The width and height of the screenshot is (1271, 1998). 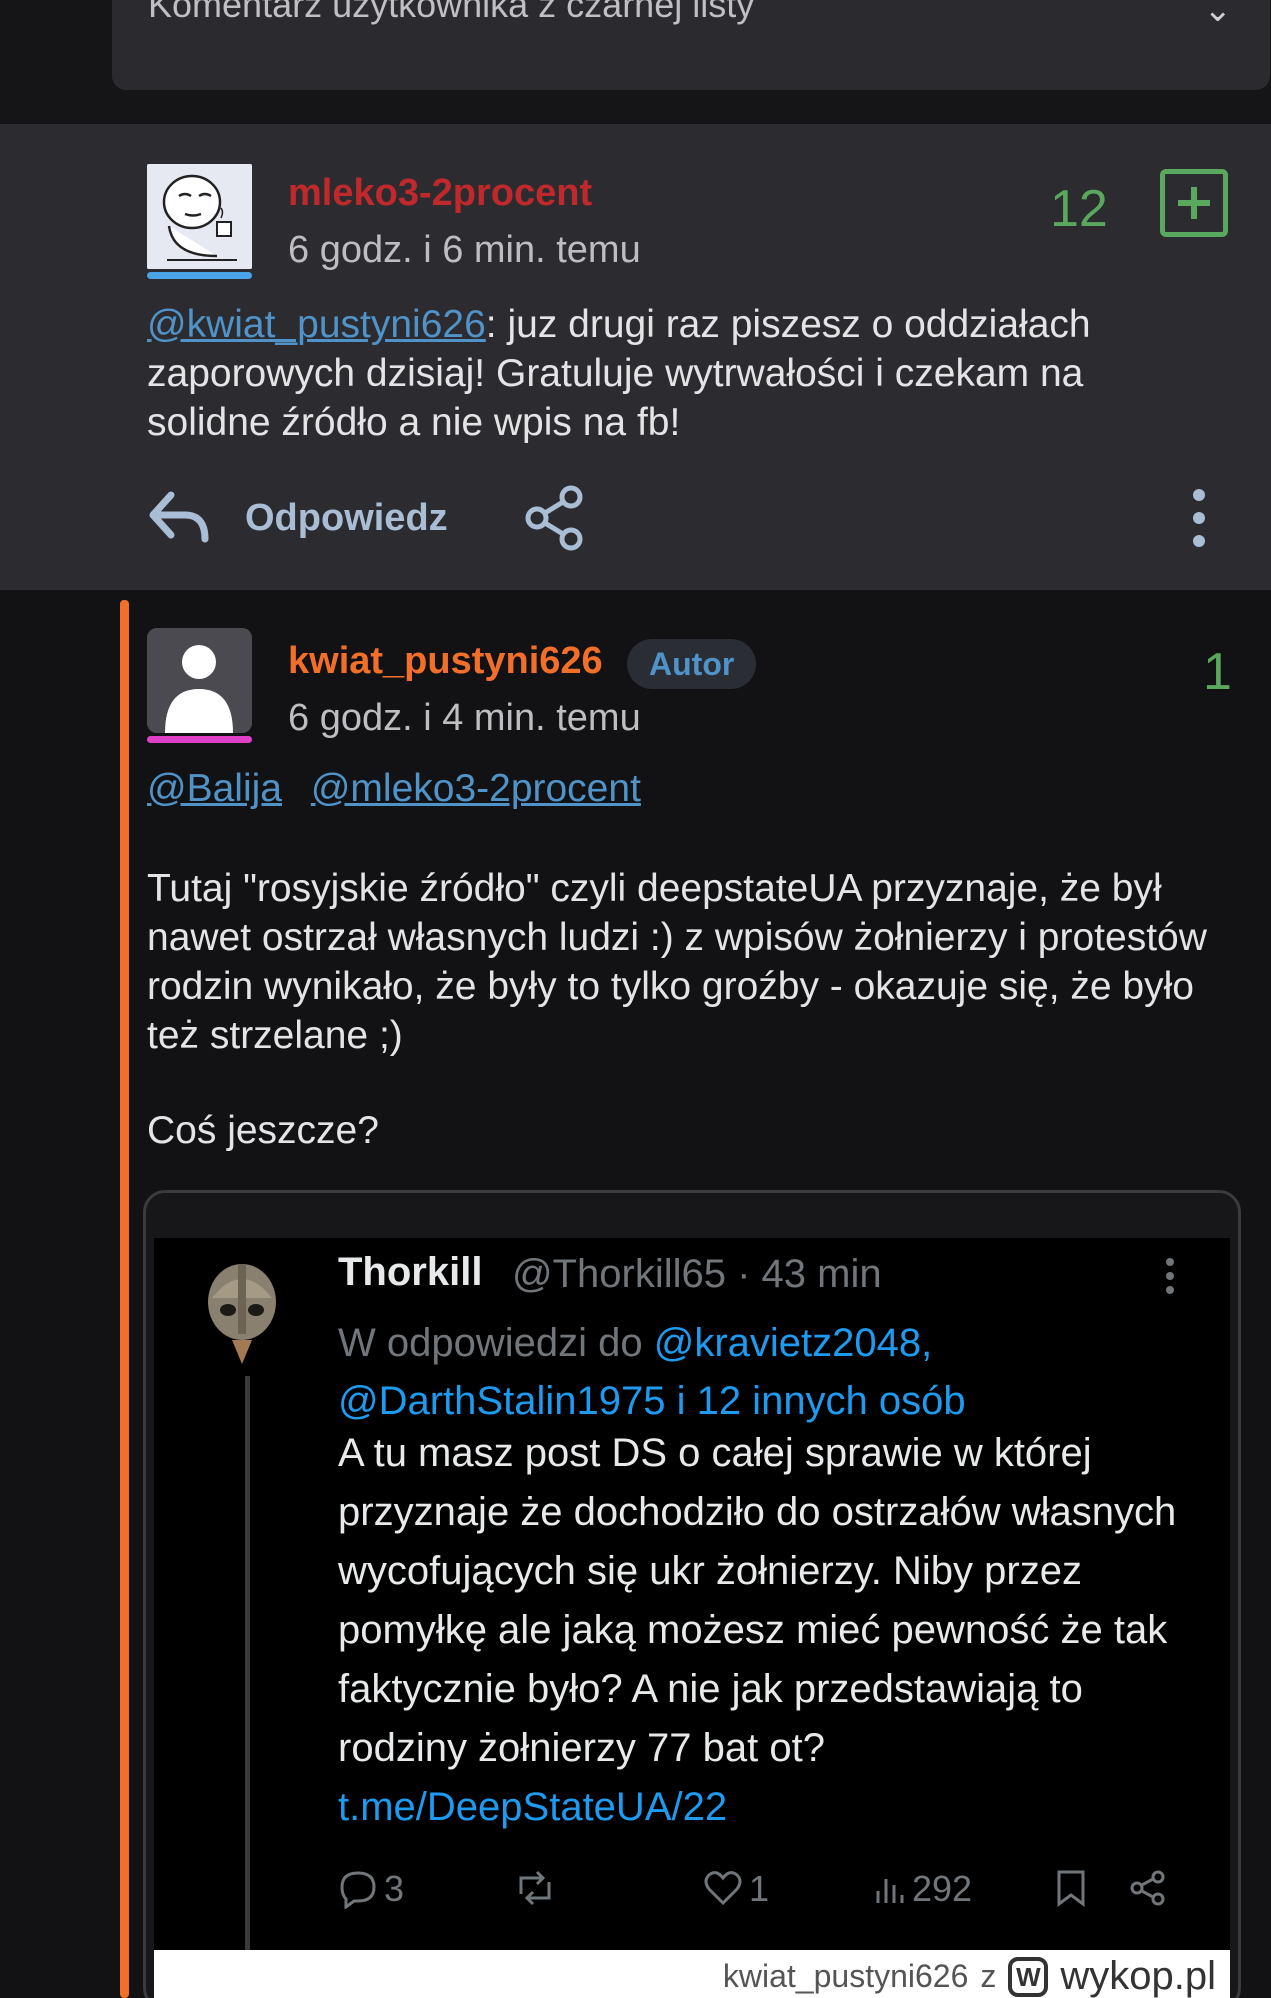 What do you see at coordinates (1138, 1976) in the screenshot?
I see `watermark-site: wykop.pl` at bounding box center [1138, 1976].